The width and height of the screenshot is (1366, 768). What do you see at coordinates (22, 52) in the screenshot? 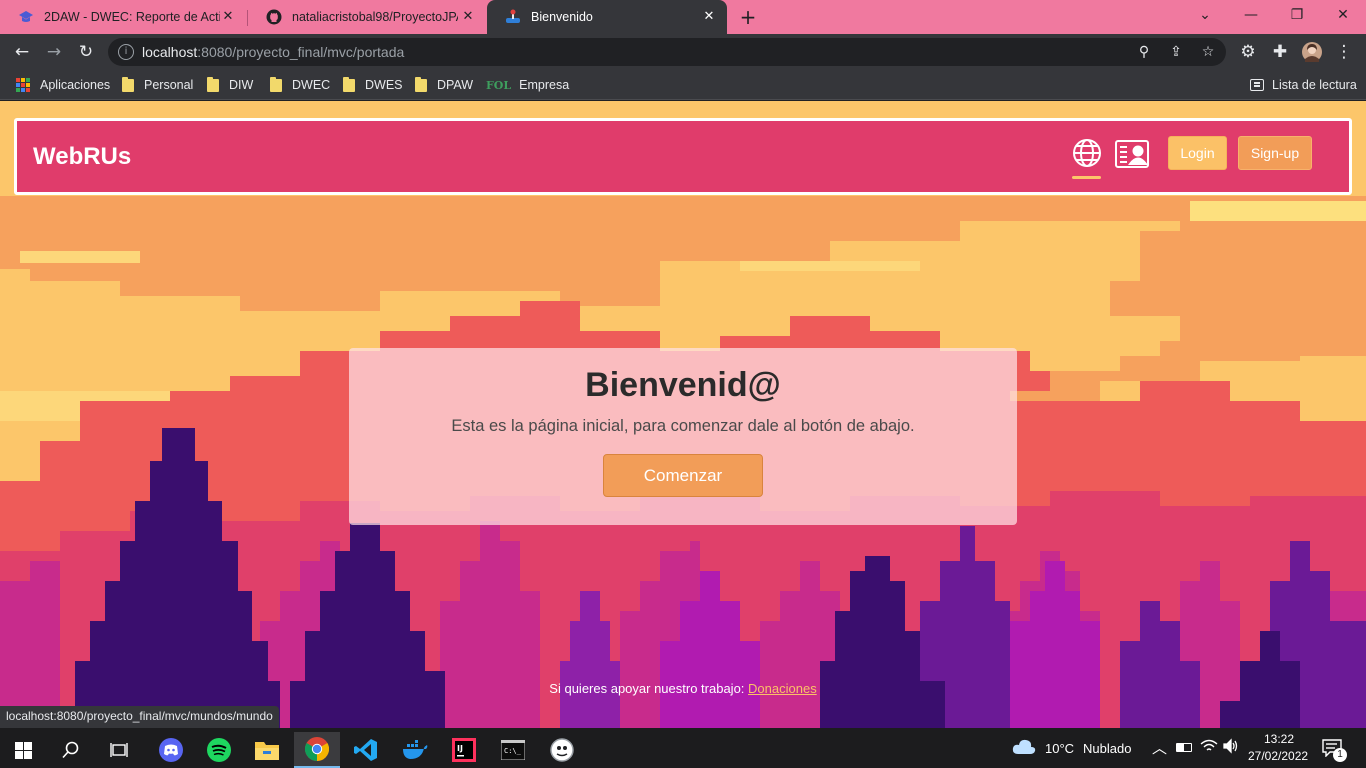
I see `back-icon: ←` at bounding box center [22, 52].